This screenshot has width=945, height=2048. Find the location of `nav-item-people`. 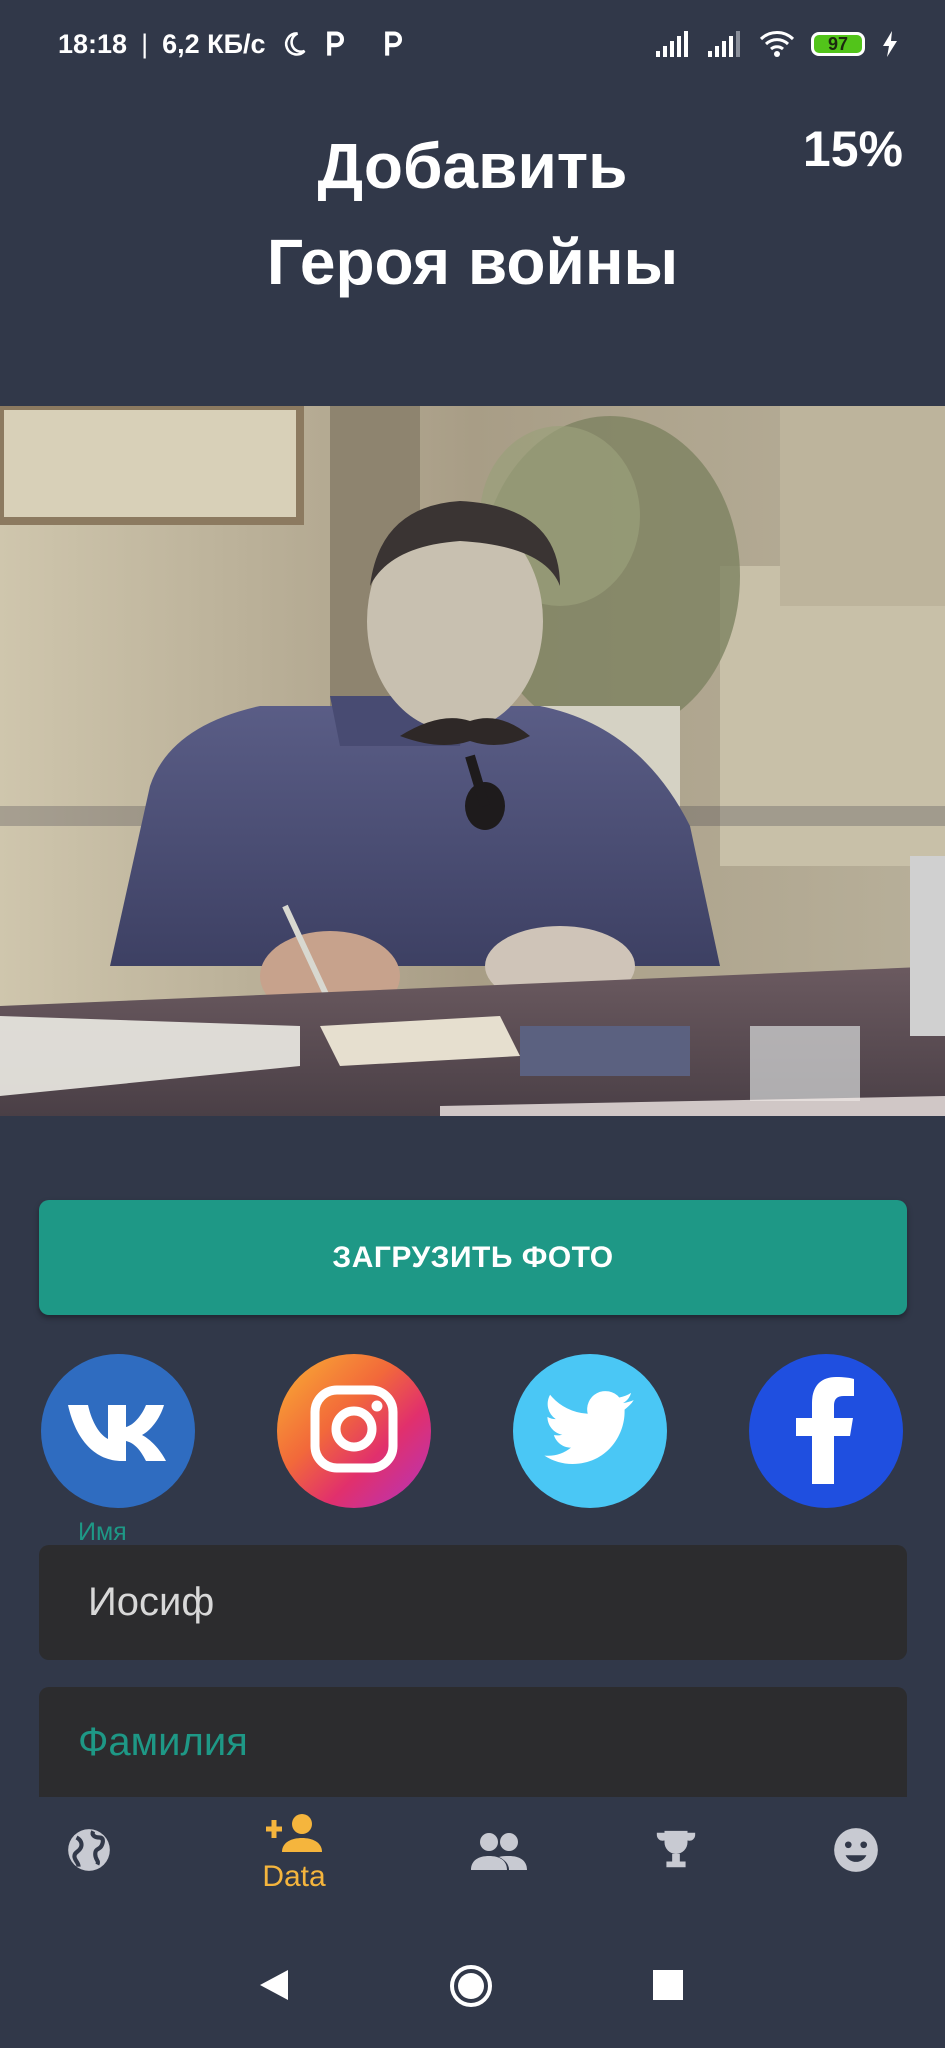

nav-item-people is located at coordinates (499, 1852).